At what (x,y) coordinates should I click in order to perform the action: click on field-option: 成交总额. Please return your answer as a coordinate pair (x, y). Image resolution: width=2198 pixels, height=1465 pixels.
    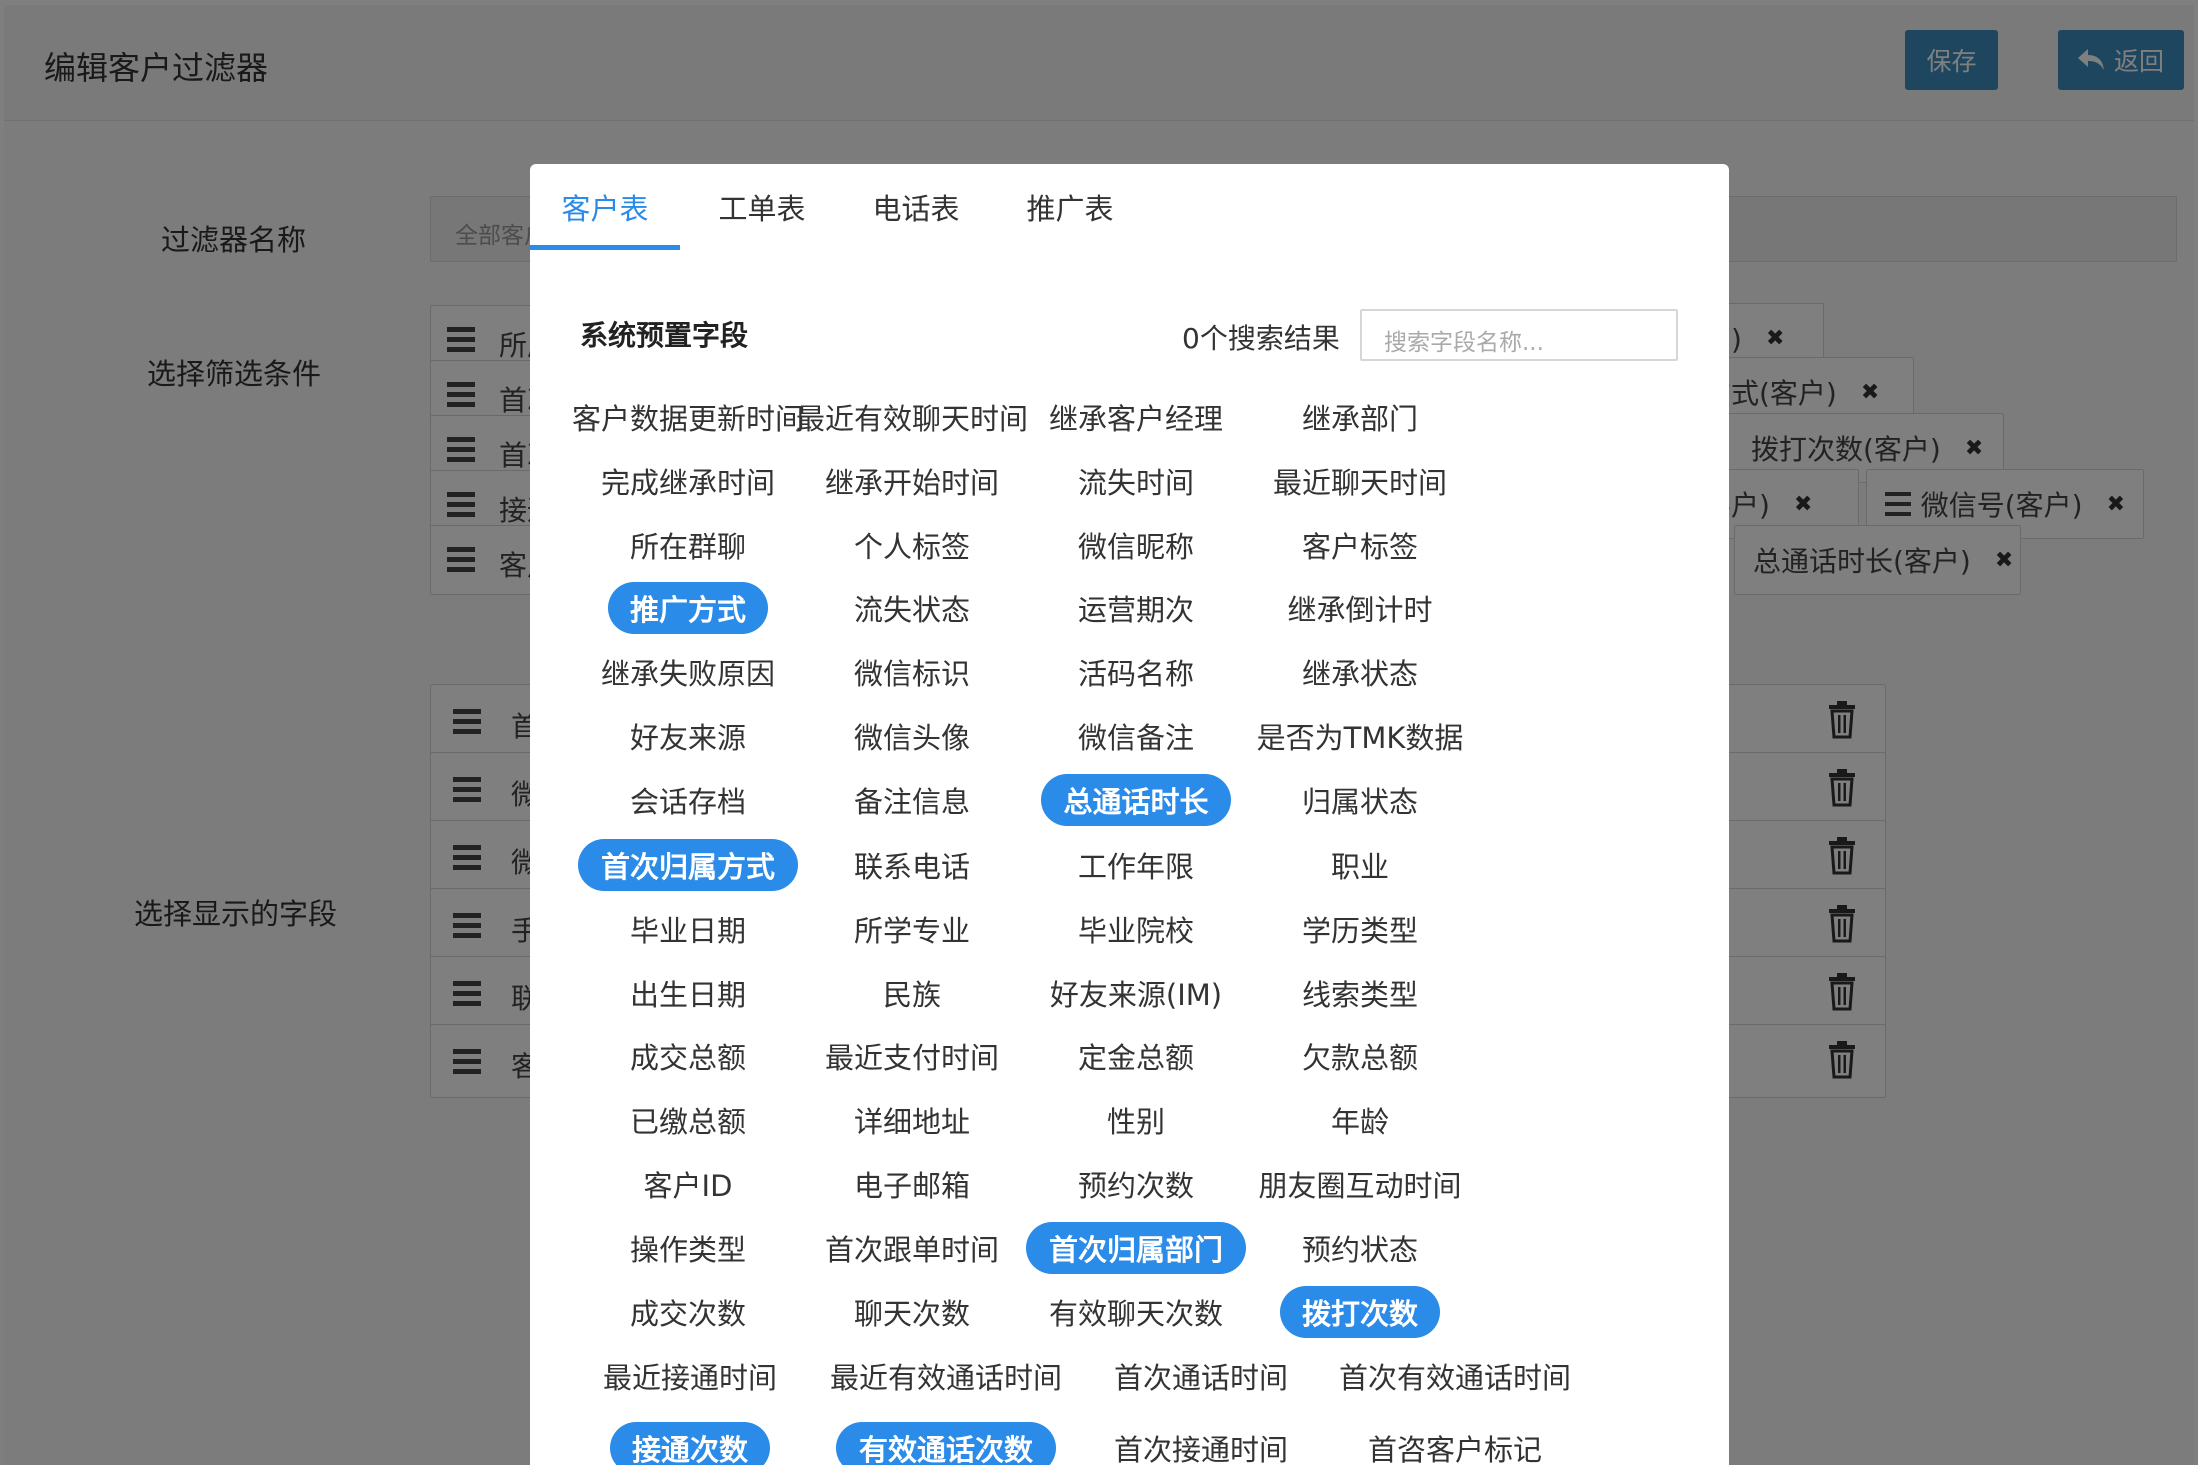
    Looking at the image, I should click on (688, 1056).